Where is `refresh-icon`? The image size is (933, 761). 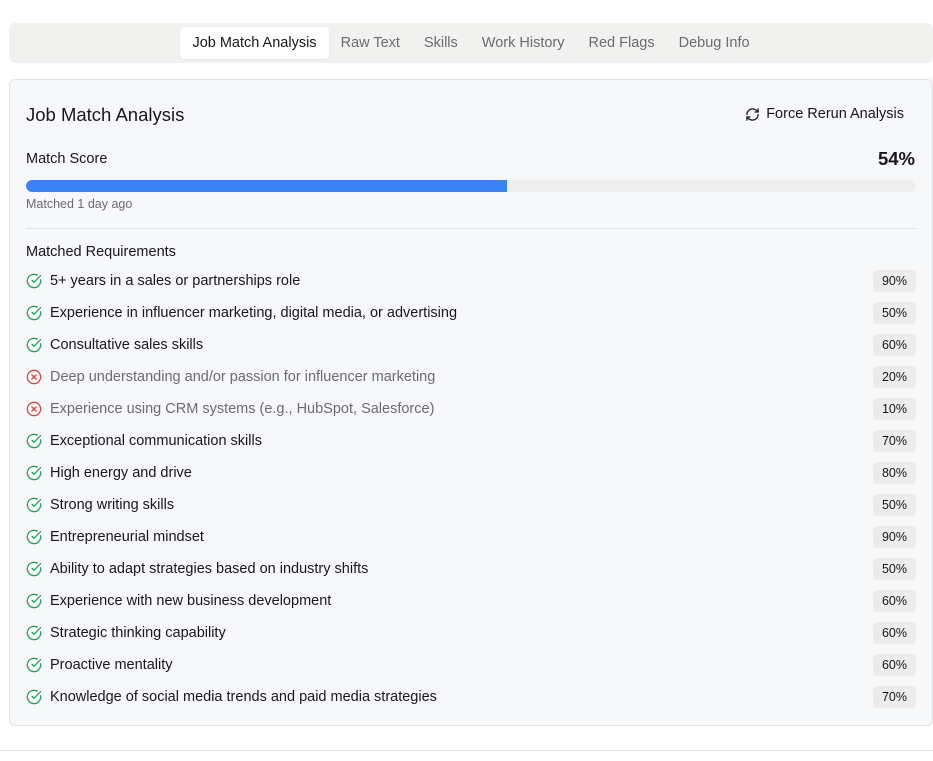 refresh-icon is located at coordinates (752, 114).